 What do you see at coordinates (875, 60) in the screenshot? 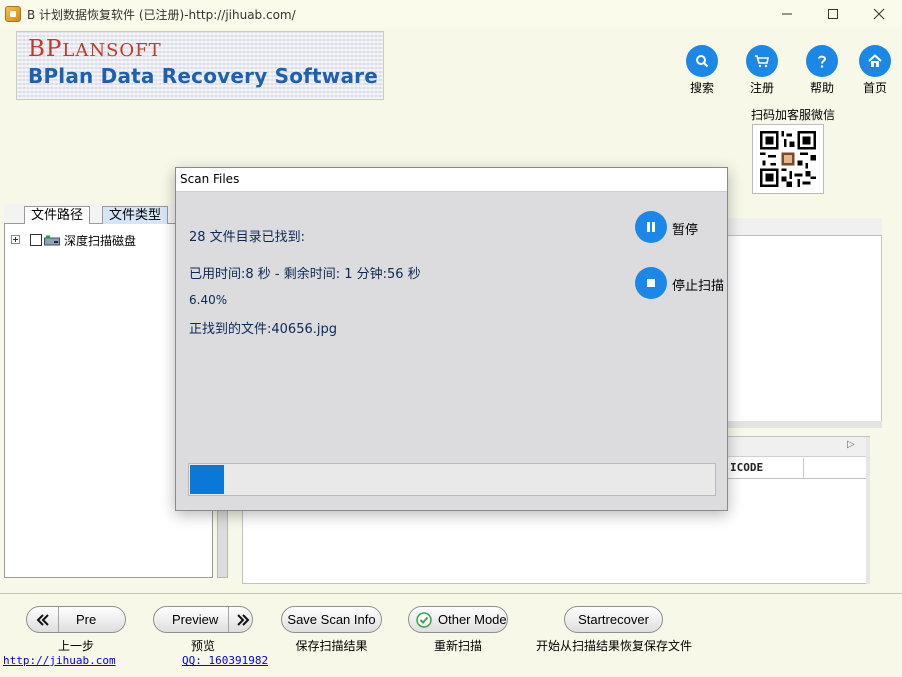
I see `home-icon` at bounding box center [875, 60].